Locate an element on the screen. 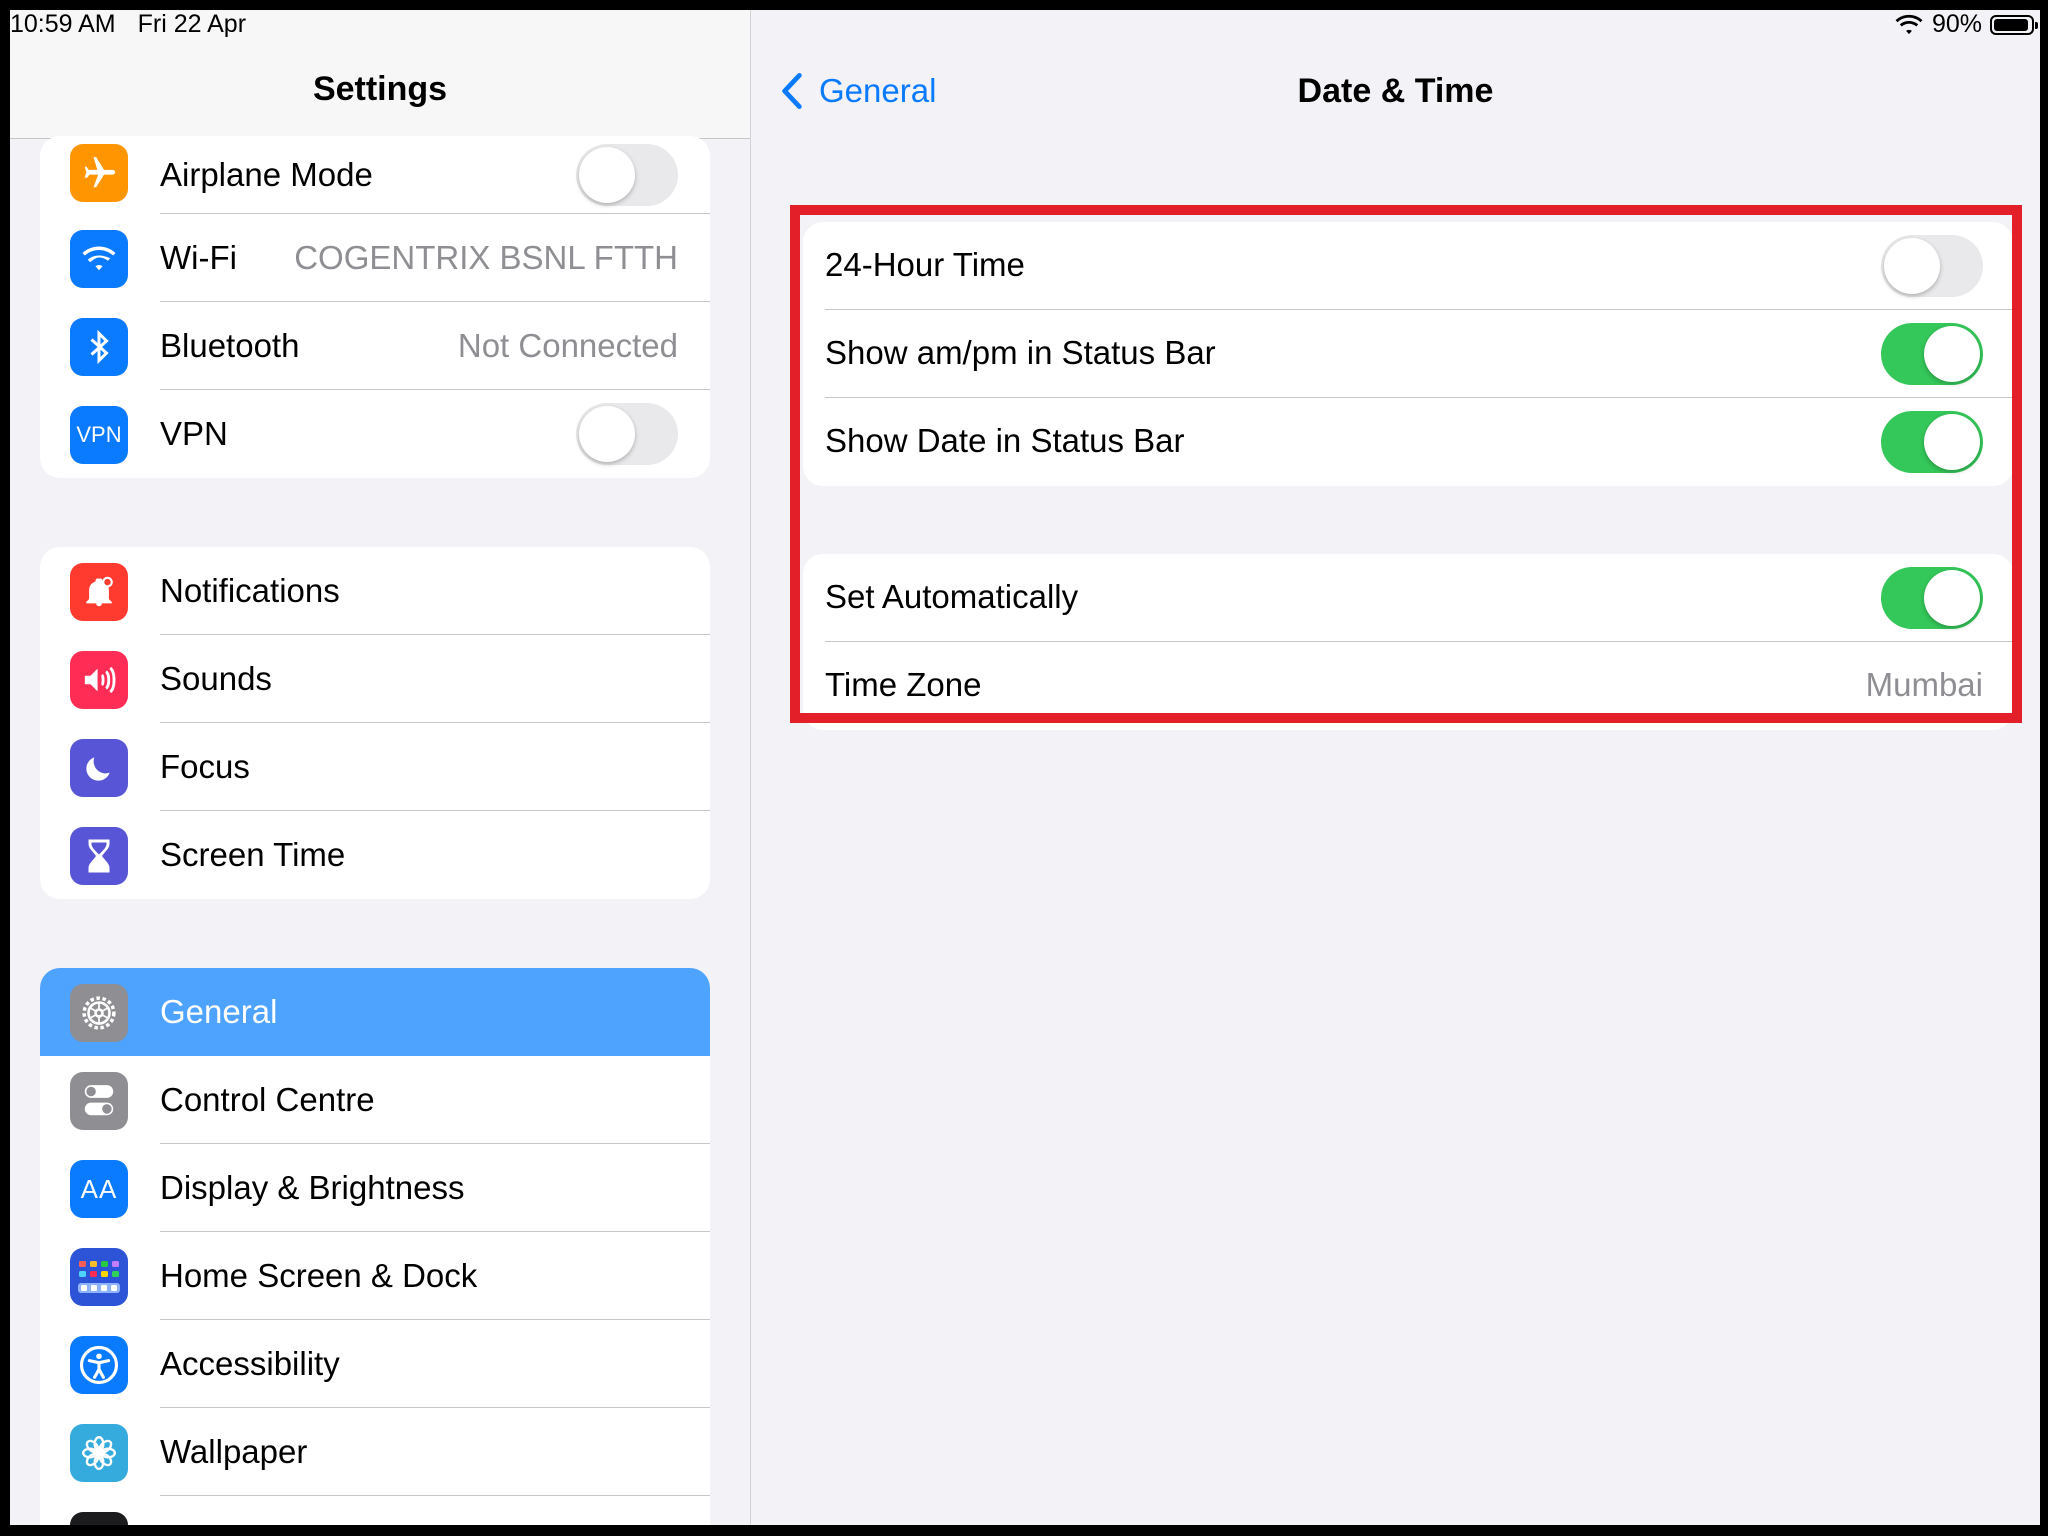 This screenshot has width=2048, height=1536. sidebar-item-label: Display & Brightness is located at coordinates (312, 1187).